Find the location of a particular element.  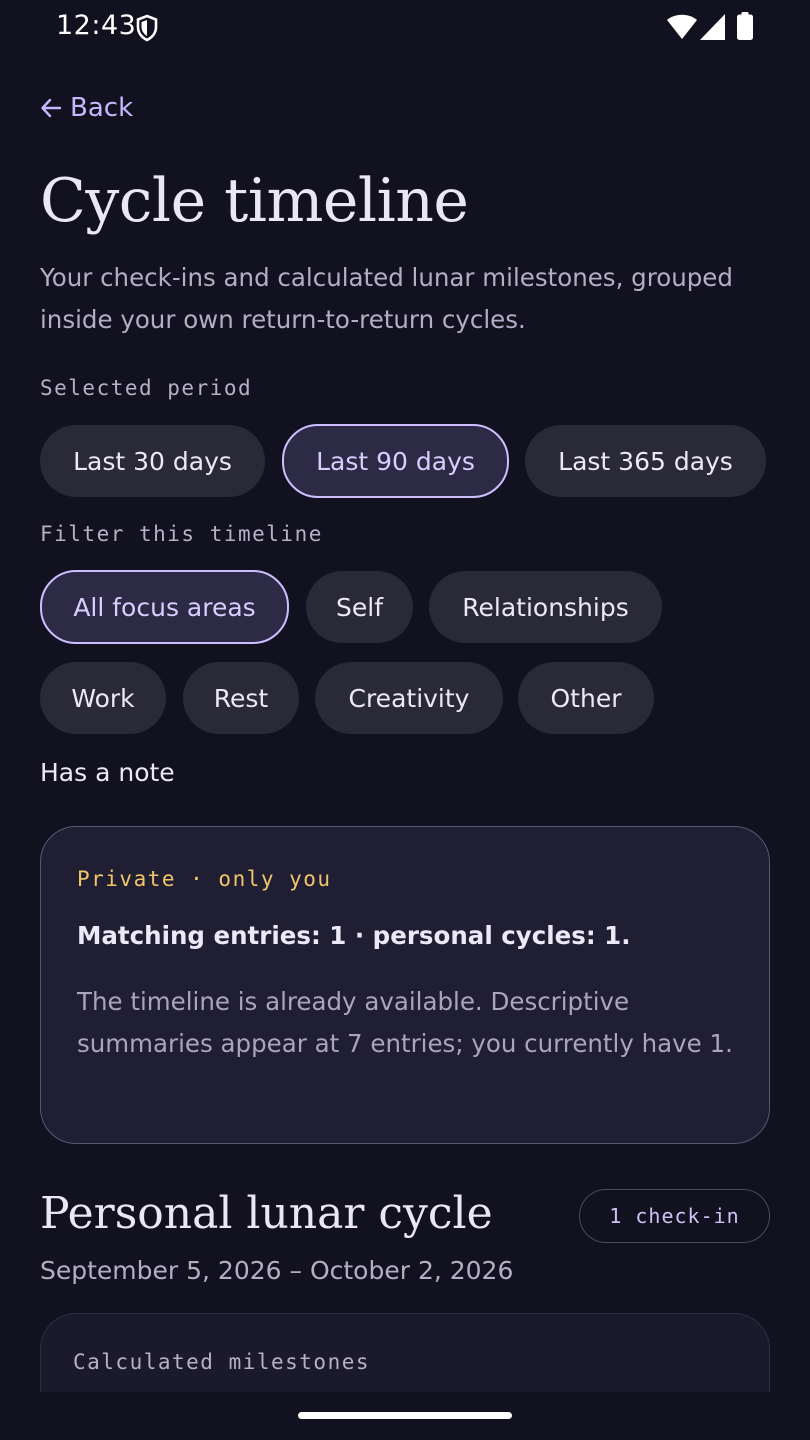

filter-section-label: Filter this timeline is located at coordinates (181, 534).